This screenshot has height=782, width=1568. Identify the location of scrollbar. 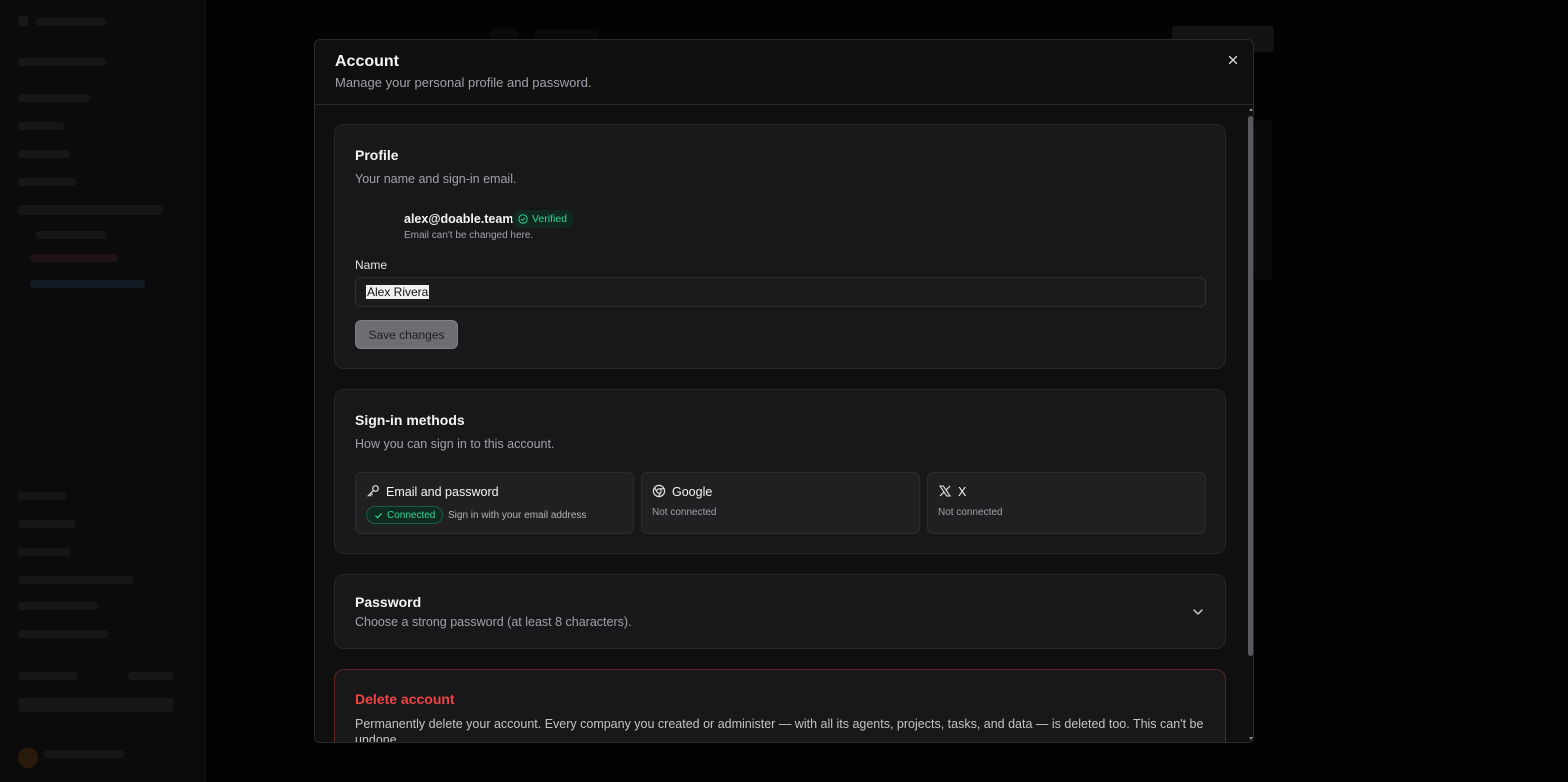
(1250, 424).